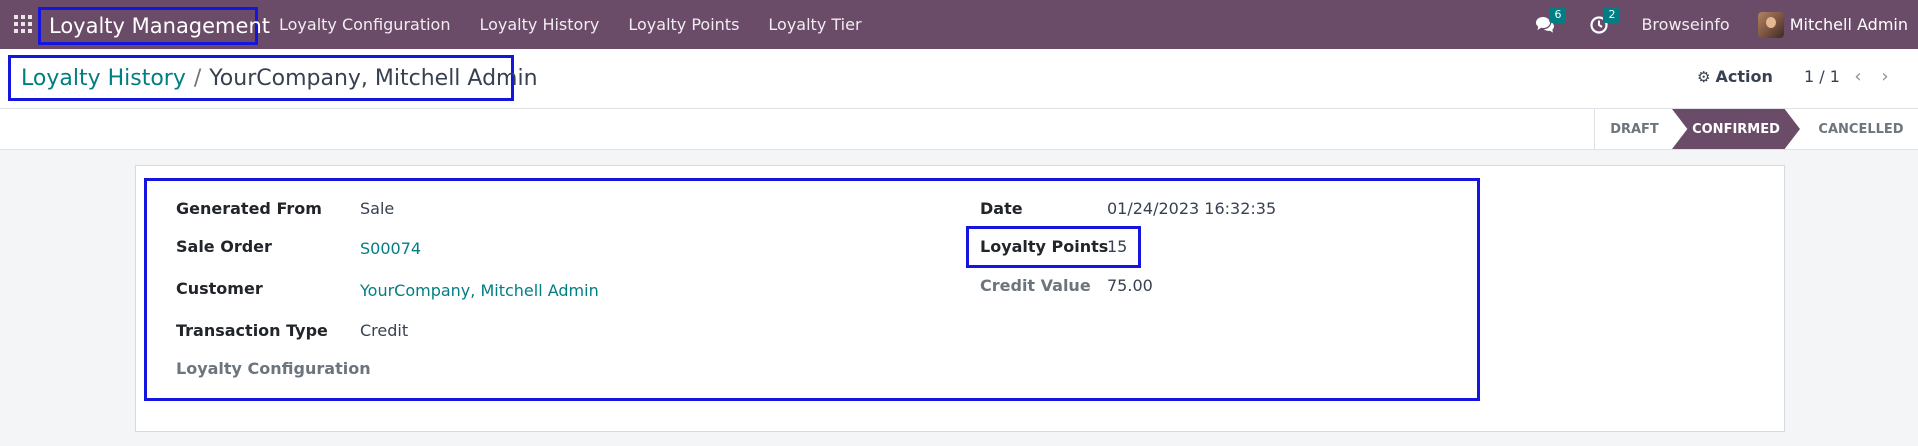 This screenshot has height=446, width=1918. What do you see at coordinates (1744, 76) in the screenshot?
I see `action-label: Action` at bounding box center [1744, 76].